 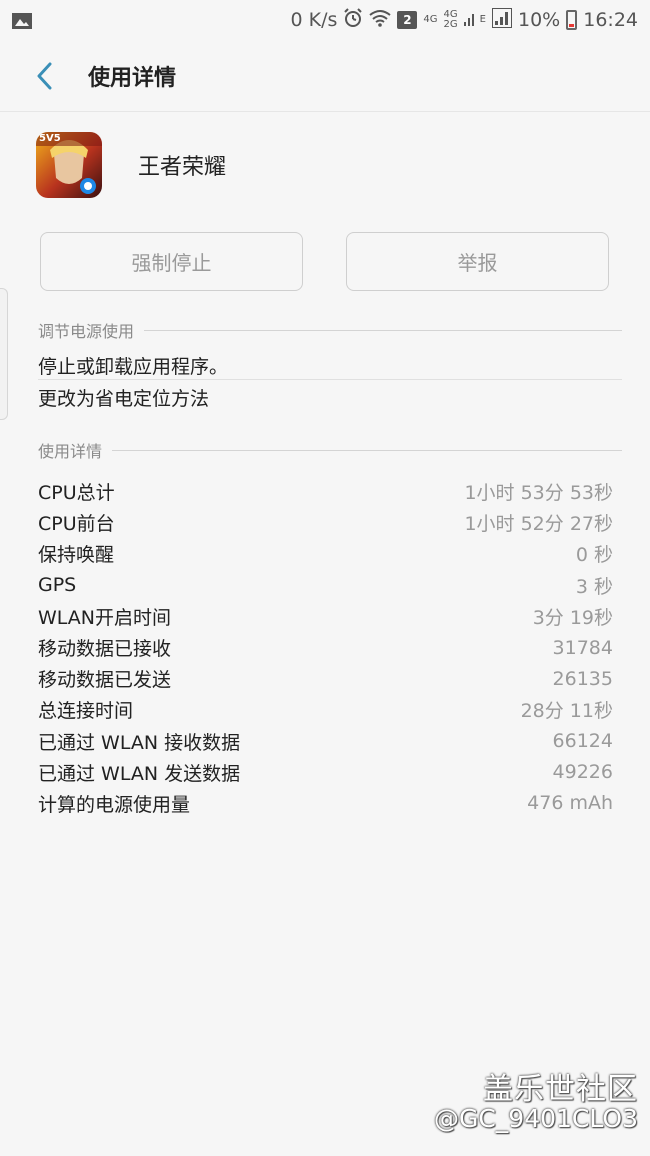 I want to click on usage-row-total-connection-time: 总连接时间 28分 11秒, so click(x=325, y=709).